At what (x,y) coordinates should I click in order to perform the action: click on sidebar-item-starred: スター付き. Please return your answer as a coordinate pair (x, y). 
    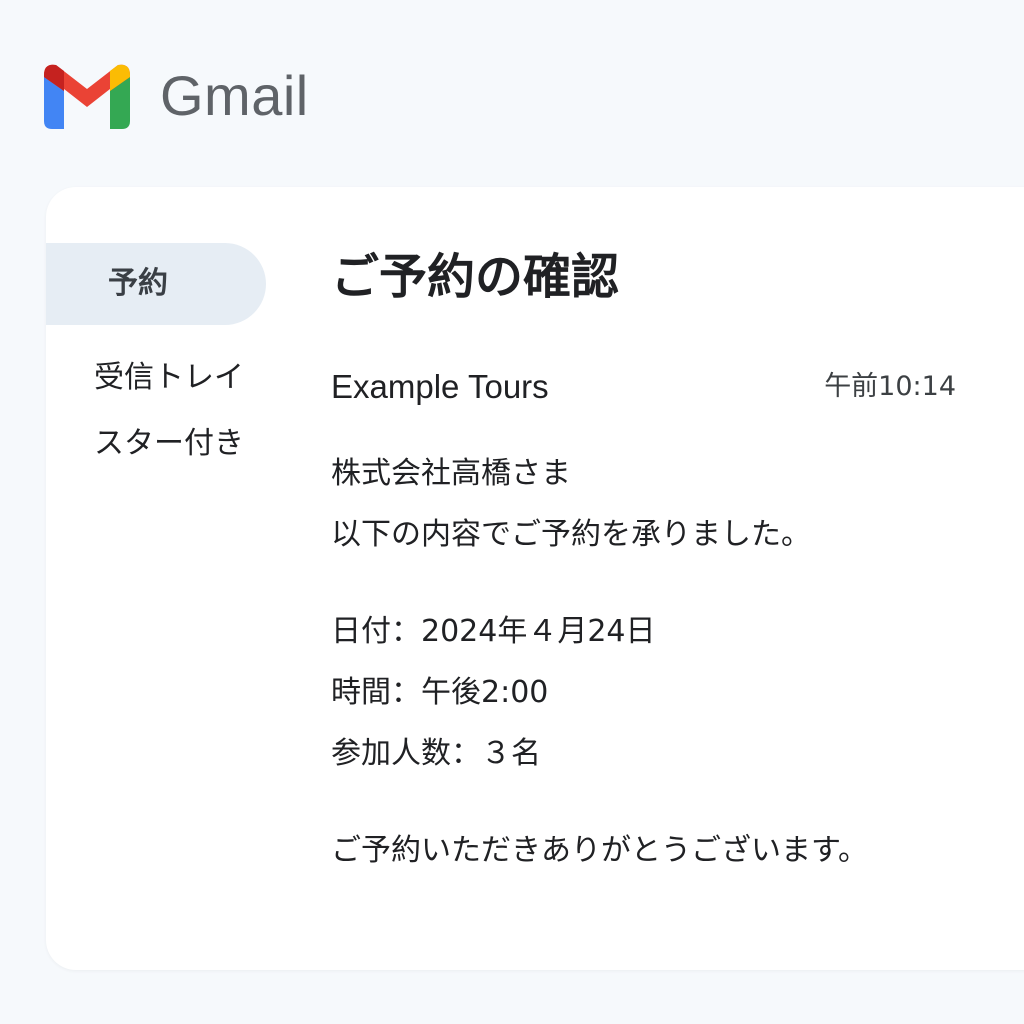
    Looking at the image, I should click on (162, 444).